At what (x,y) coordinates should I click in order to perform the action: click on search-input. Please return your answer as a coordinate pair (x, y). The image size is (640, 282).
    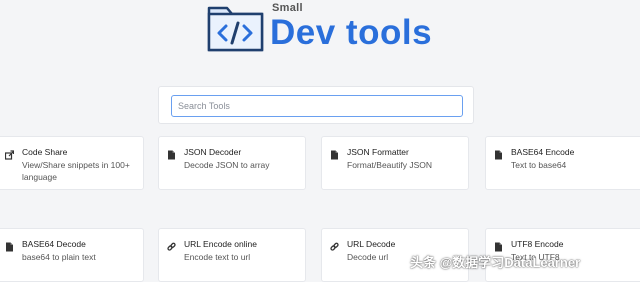
    Looking at the image, I should click on (317, 106).